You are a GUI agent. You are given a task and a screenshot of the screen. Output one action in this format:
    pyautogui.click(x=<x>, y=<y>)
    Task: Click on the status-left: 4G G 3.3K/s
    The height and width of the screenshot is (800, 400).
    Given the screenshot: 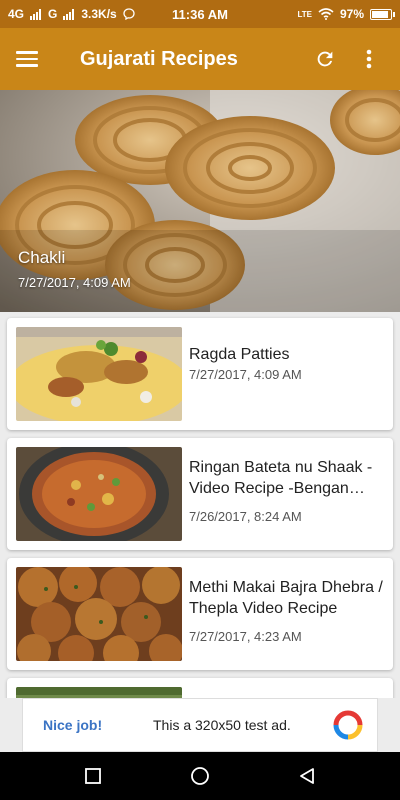 What is the action you would take?
    pyautogui.click(x=152, y=14)
    